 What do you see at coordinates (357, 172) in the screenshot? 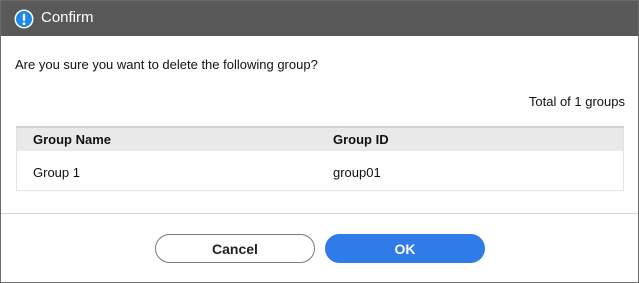
I see `cell-group-id: group01` at bounding box center [357, 172].